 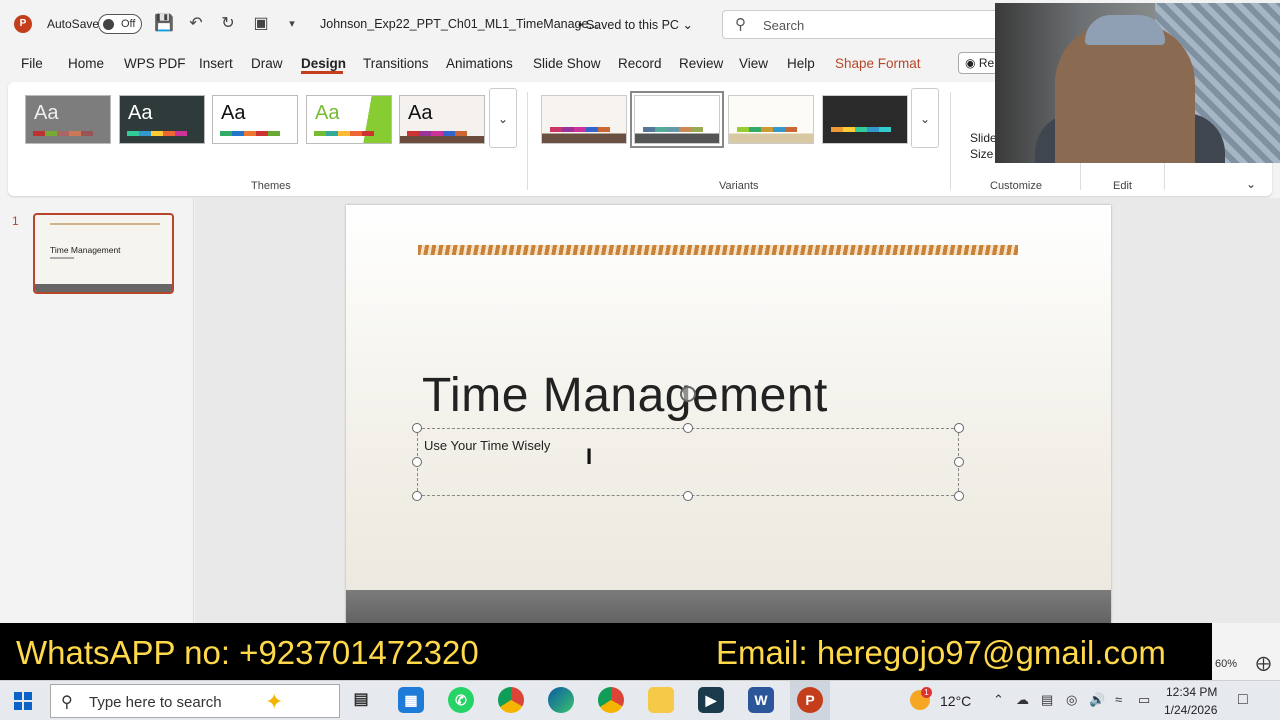 What do you see at coordinates (103, 288) in the screenshot?
I see `thumbnail-footer` at bounding box center [103, 288].